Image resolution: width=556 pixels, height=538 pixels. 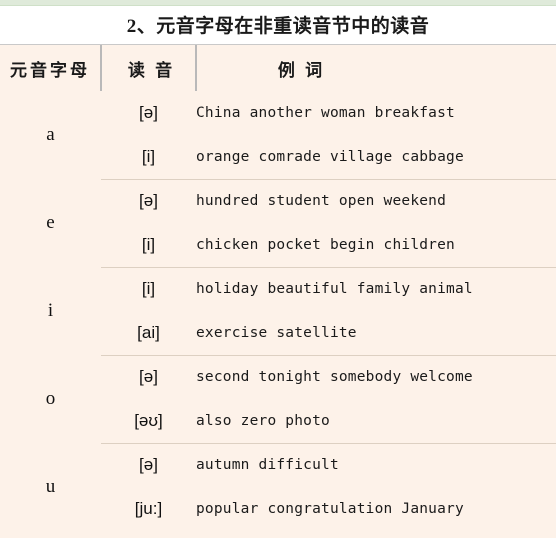 I want to click on page-title: 2、元音字母在非重读音节中的读音, so click(x=278, y=26).